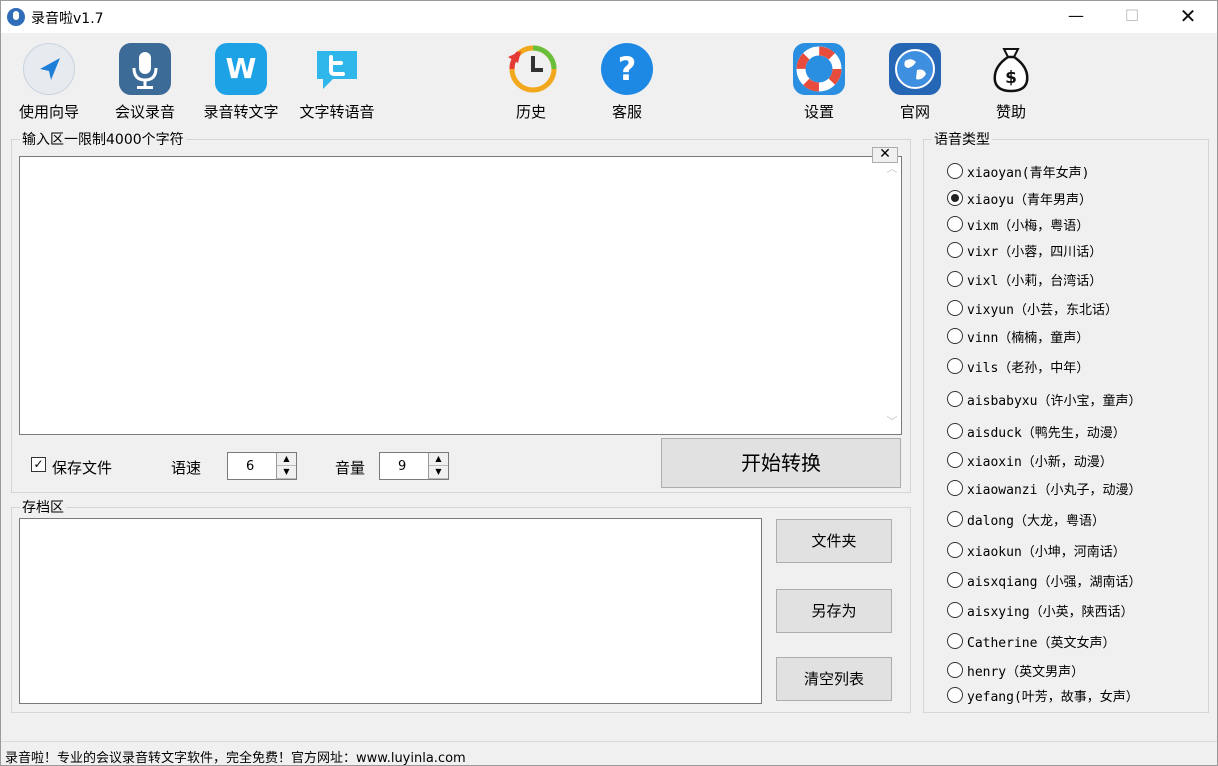  Describe the element at coordinates (49, 69) in the screenshot. I see `navigation-arrow-icon` at that location.